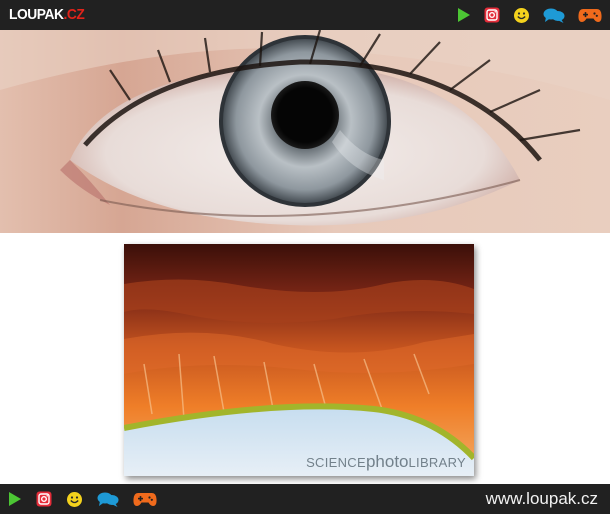 The width and height of the screenshot is (610, 514). I want to click on site-logo: LOUPAK.CZ, so click(47, 15).